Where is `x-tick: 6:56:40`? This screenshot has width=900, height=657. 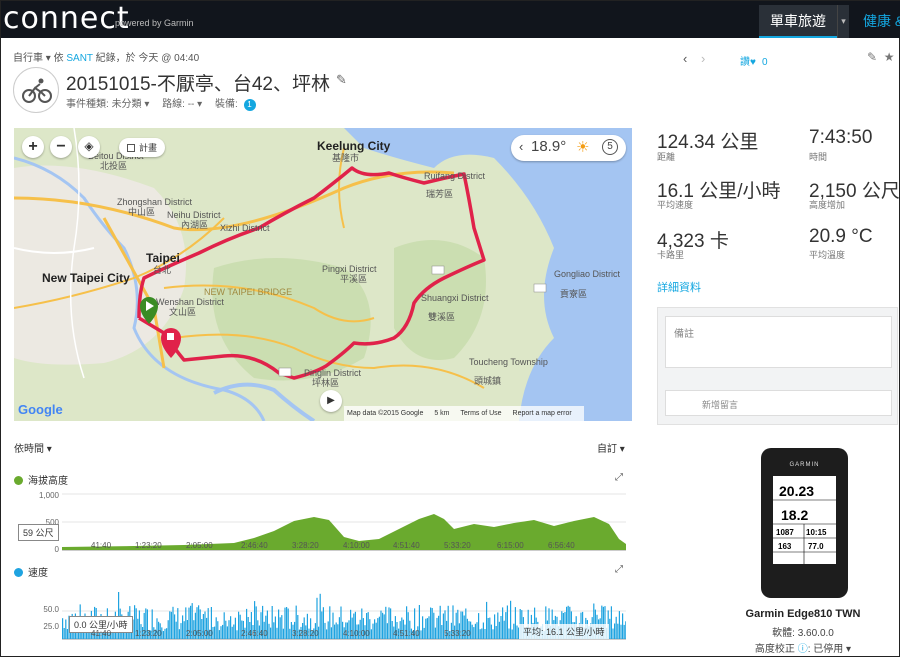
x-tick: 6:56:40 is located at coordinates (561, 545).